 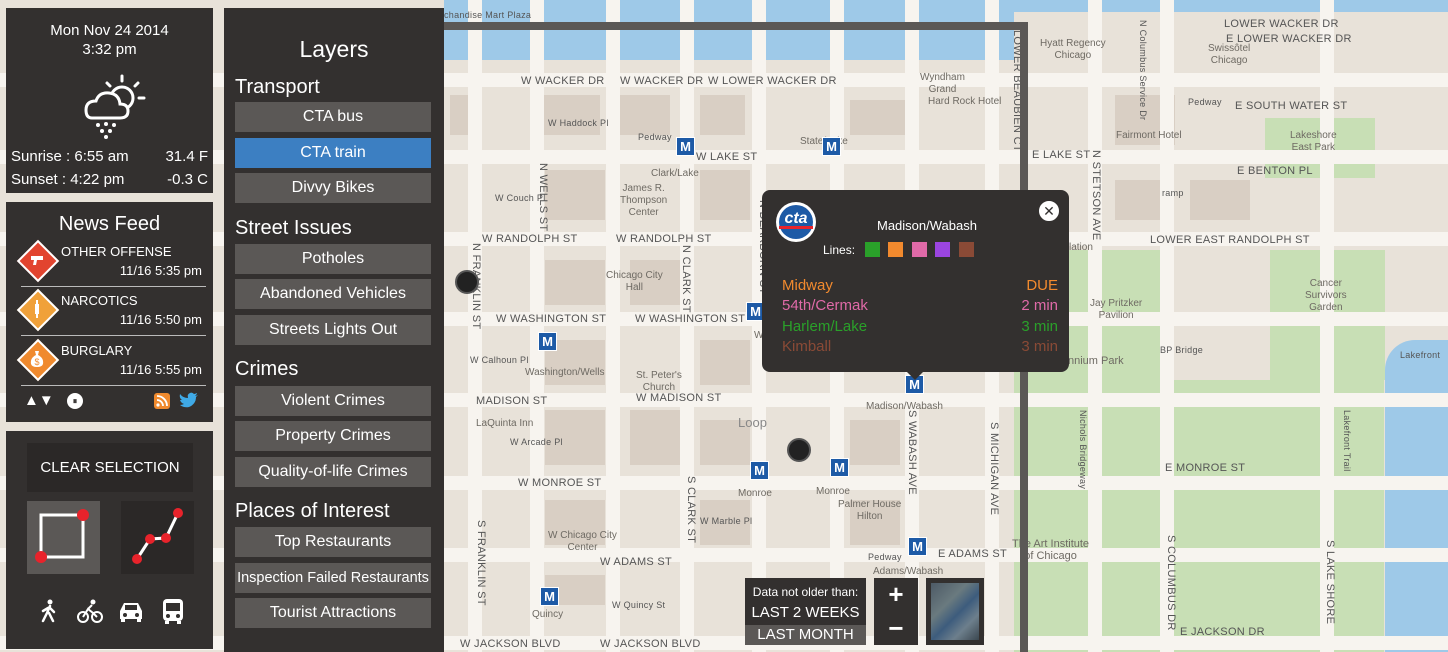 I want to click on street-label: LOWER EAST RANDOLPH ST, so click(x=1230, y=240).